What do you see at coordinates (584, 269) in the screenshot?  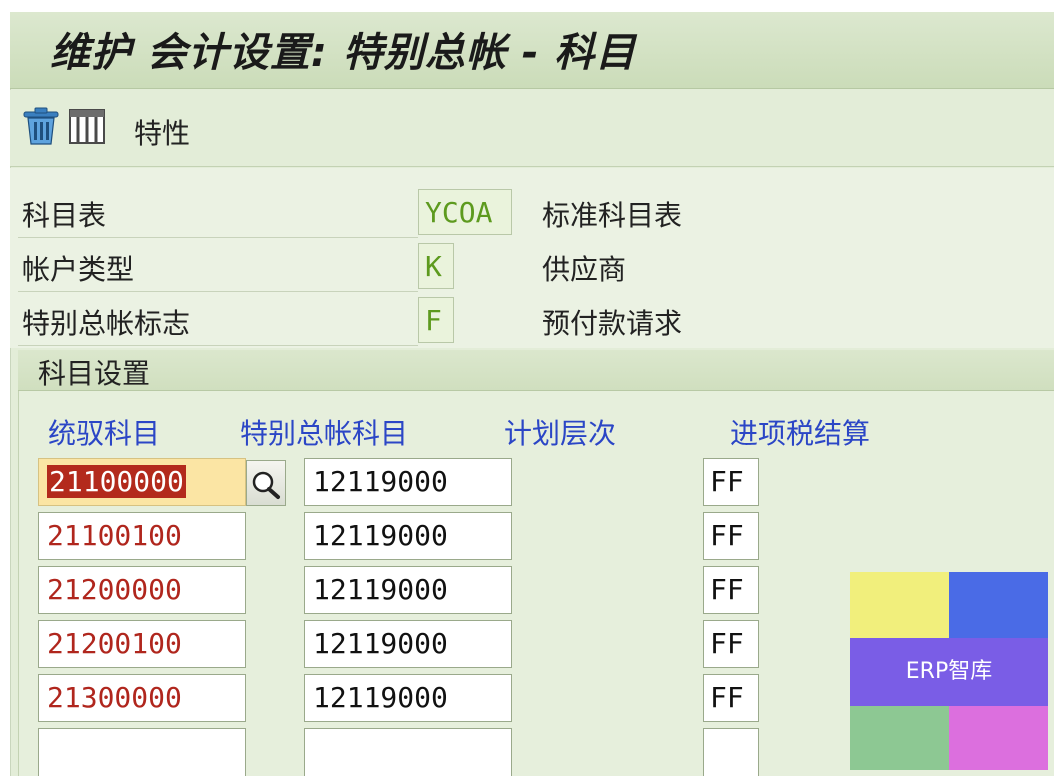 I see `account-type-description: 供应商` at bounding box center [584, 269].